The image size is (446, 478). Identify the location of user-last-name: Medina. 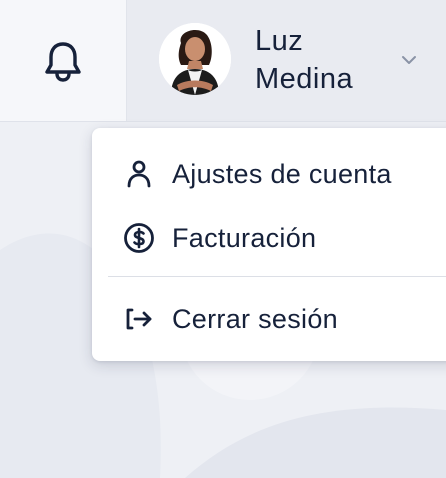
(304, 79).